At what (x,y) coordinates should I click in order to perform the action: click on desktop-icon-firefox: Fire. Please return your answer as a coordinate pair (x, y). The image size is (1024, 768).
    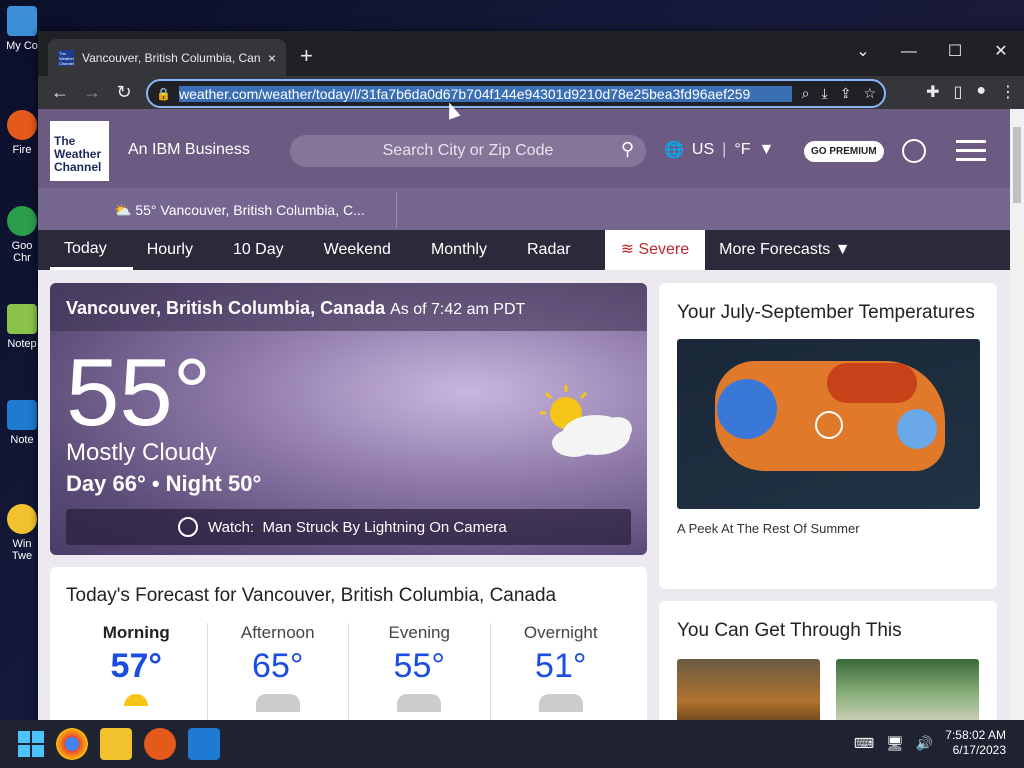
    Looking at the image, I should click on (22, 133).